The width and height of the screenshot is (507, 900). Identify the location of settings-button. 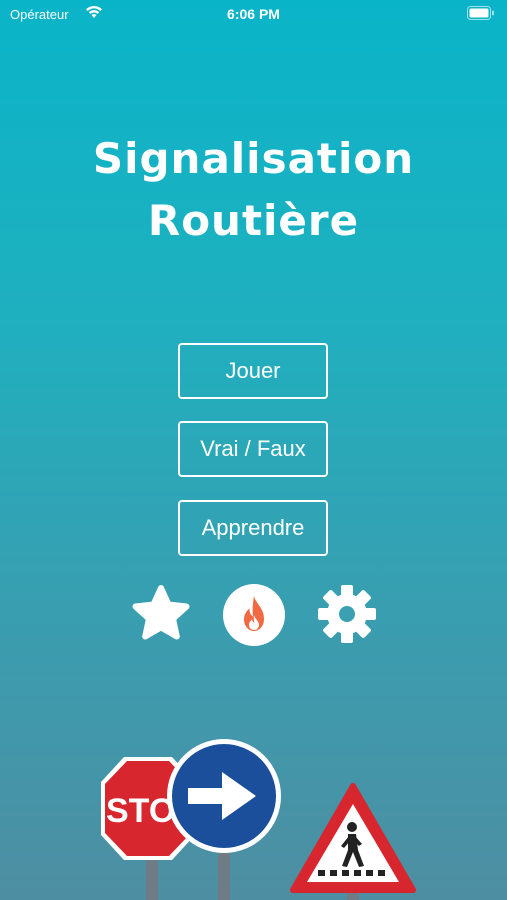
(347, 616).